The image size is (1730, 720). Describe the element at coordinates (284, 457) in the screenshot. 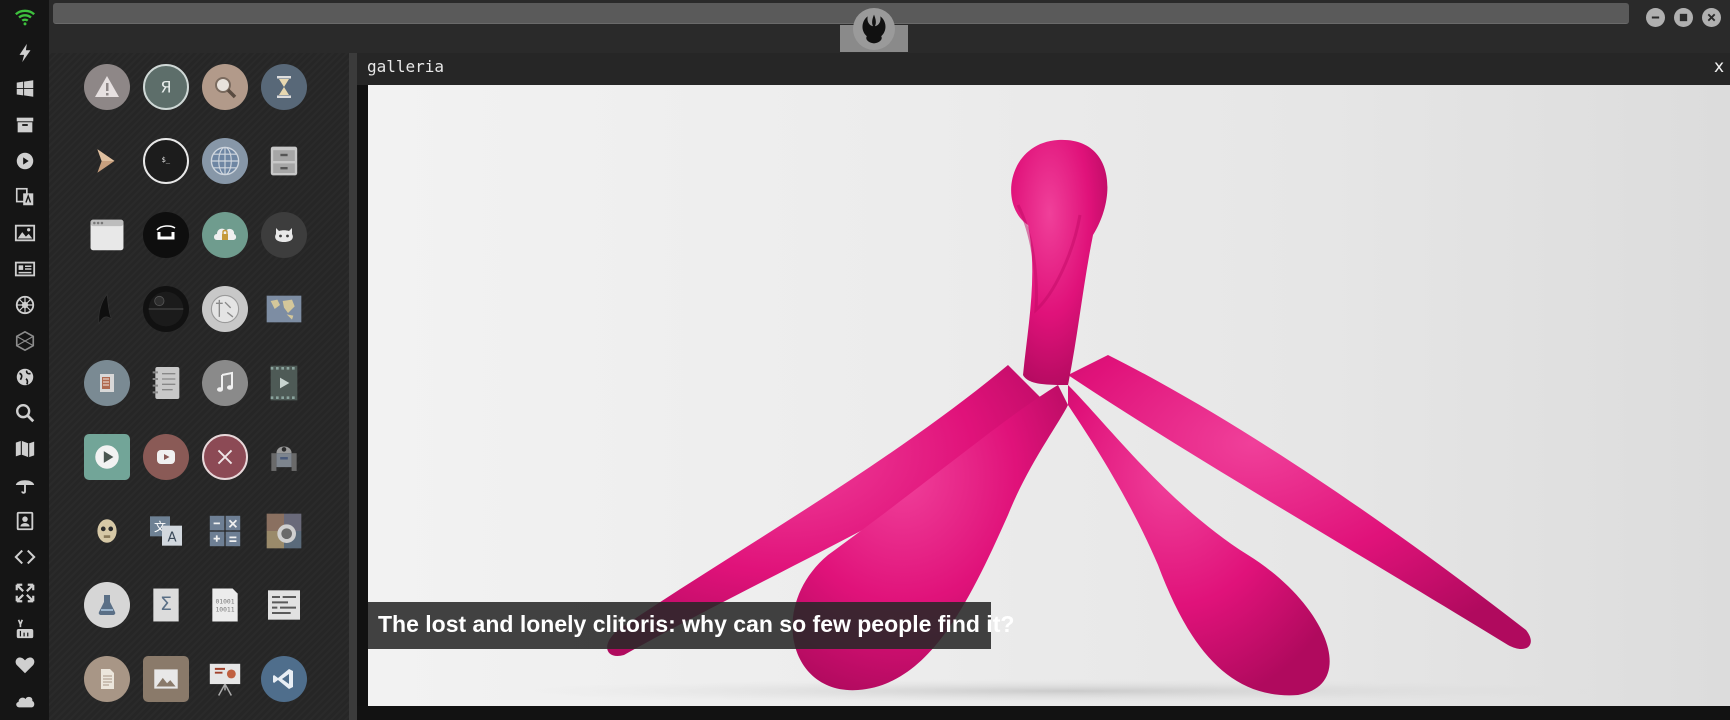

I see `r2d2-app` at that location.